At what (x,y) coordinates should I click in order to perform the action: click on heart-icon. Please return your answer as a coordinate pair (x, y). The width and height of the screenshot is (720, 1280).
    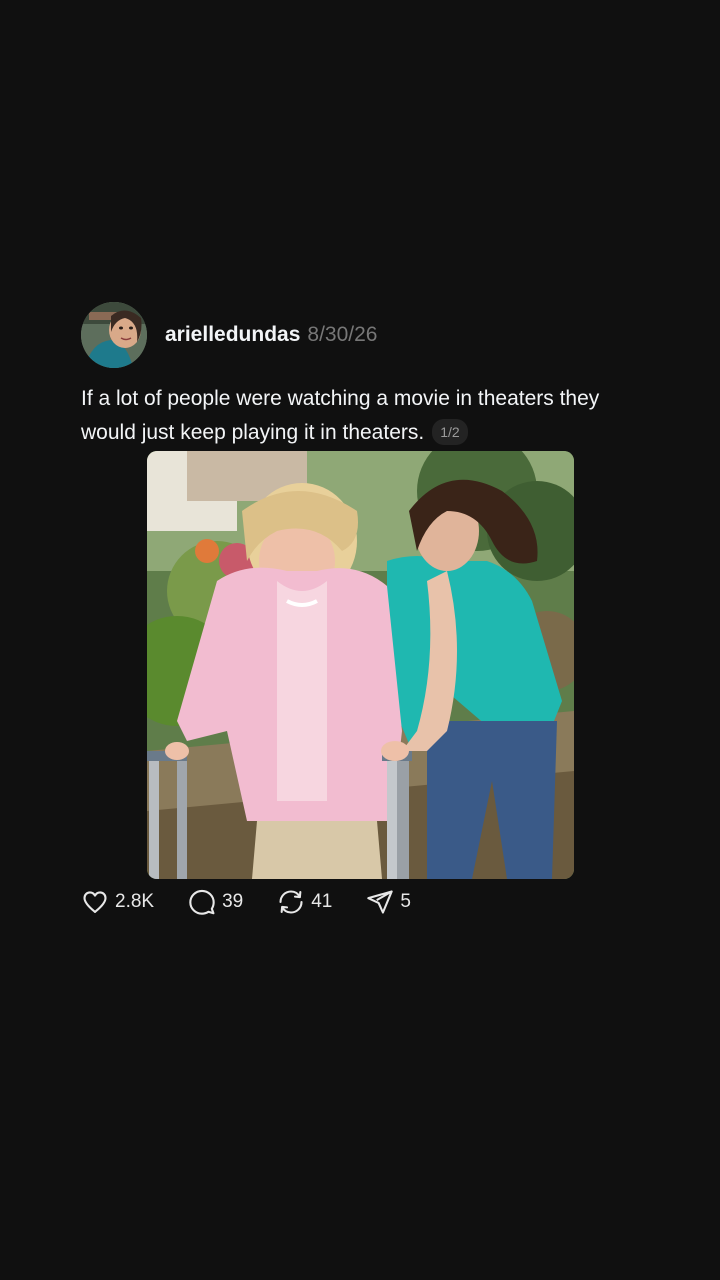
    Looking at the image, I should click on (95, 902).